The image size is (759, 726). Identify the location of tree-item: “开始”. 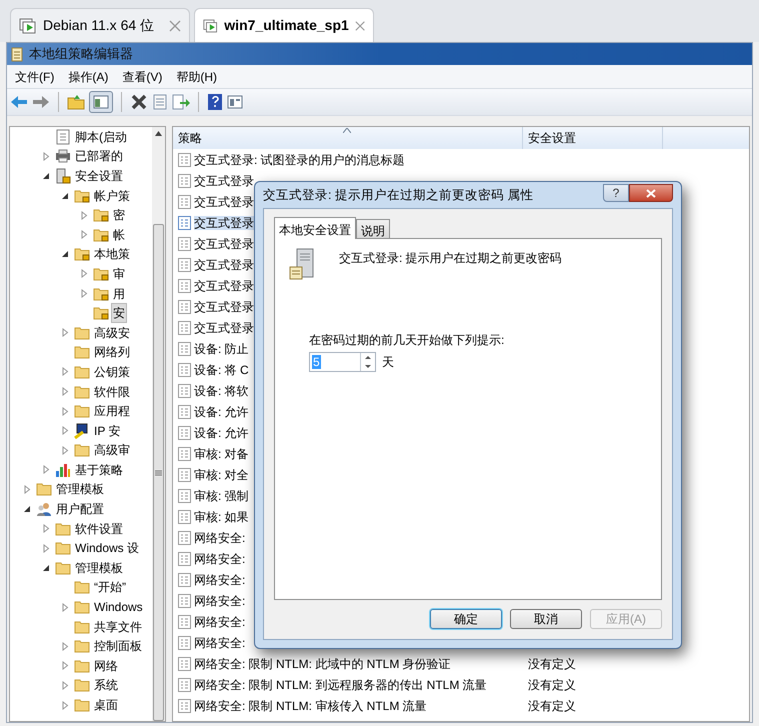
(110, 587).